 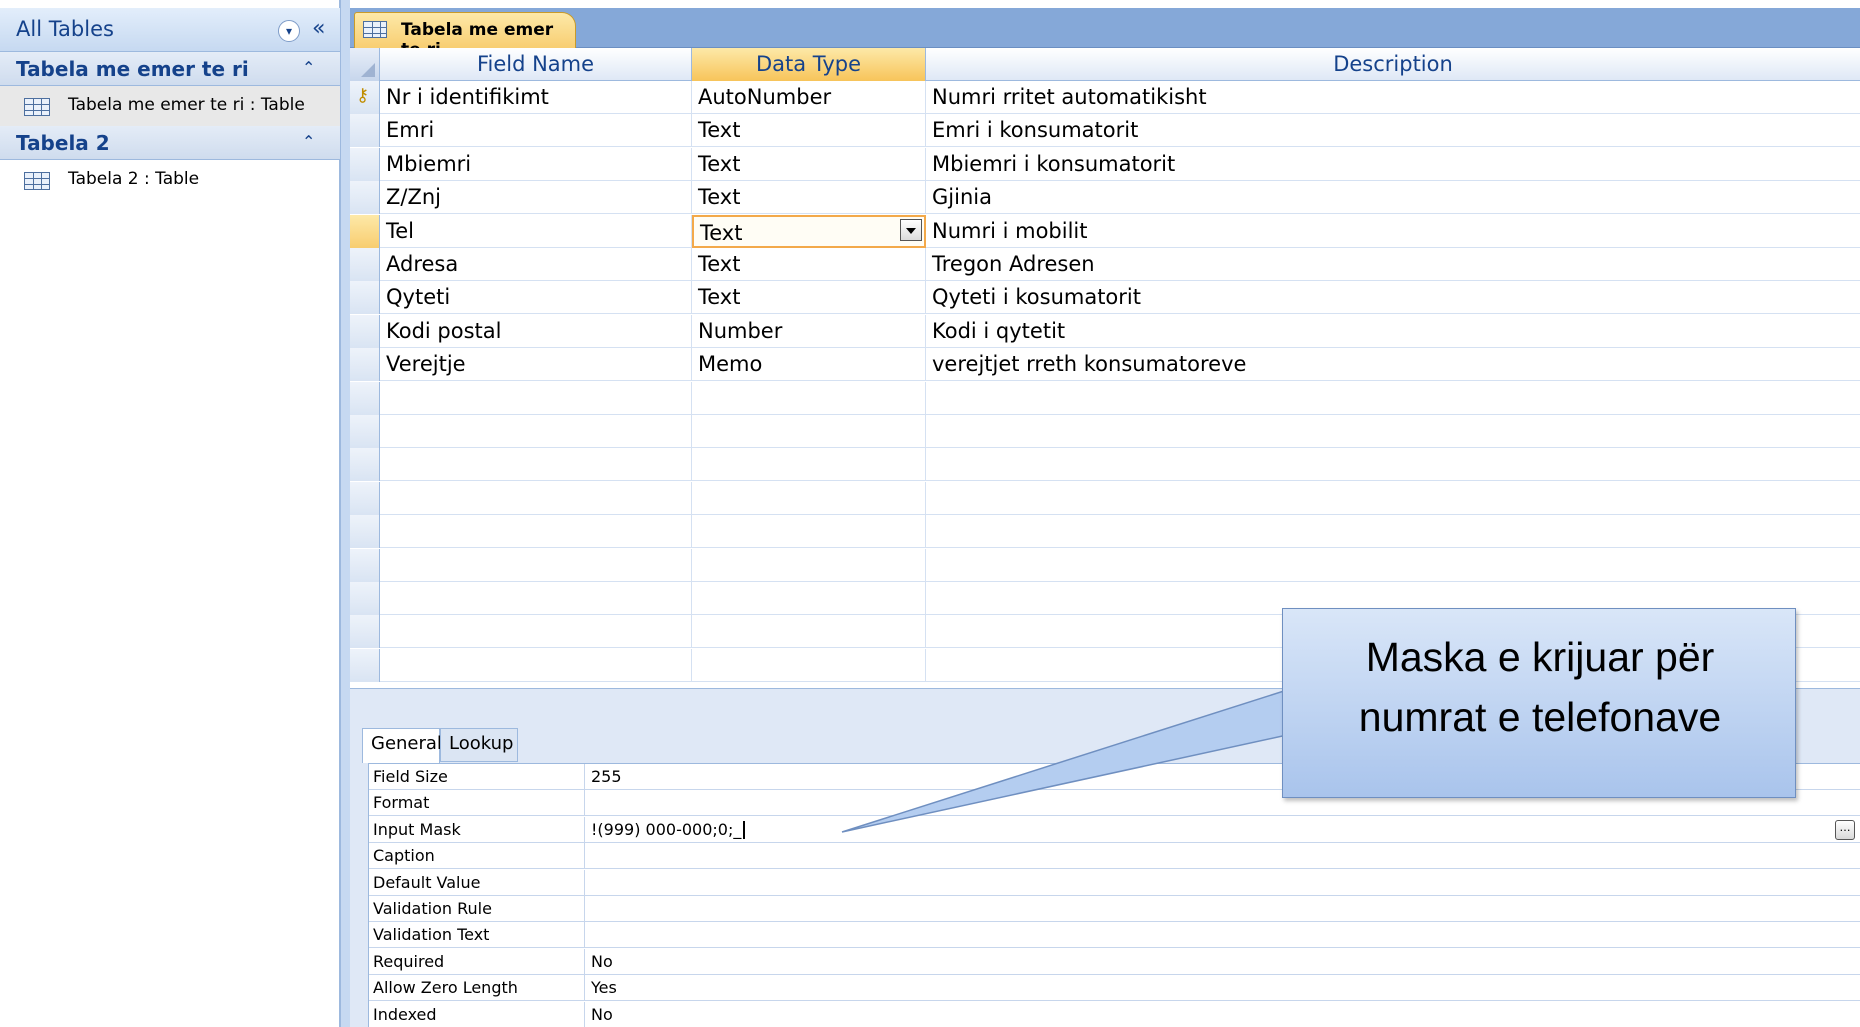 What do you see at coordinates (1393, 264) in the screenshot?
I see `description-cell: Tregon Adresen` at bounding box center [1393, 264].